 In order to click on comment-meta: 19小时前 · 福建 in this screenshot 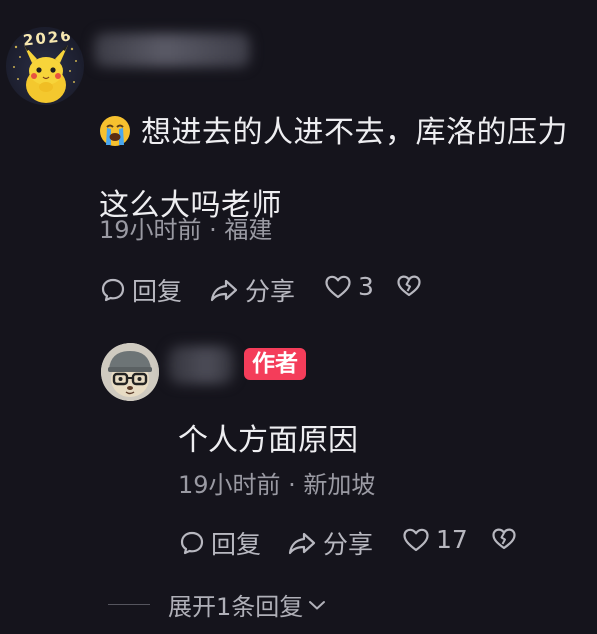, I will do `click(186, 230)`.